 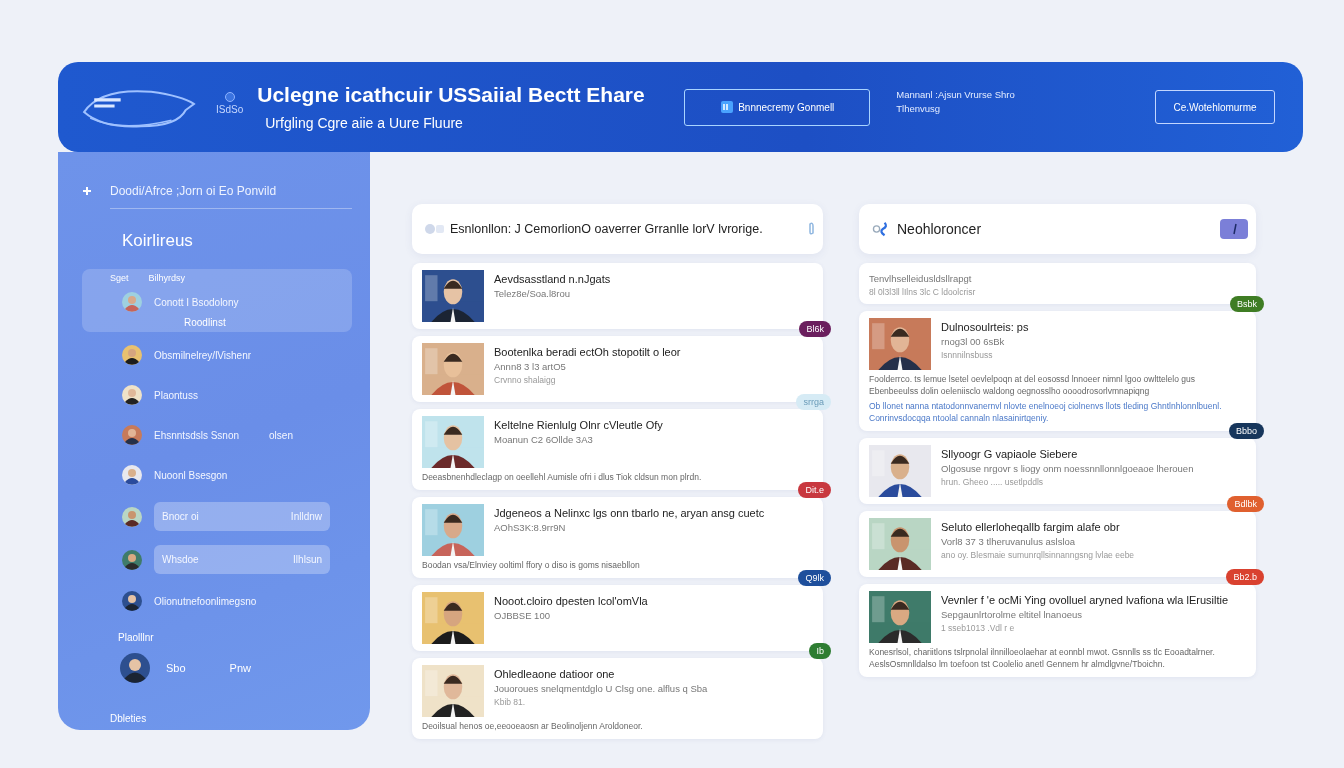 What do you see at coordinates (180, 516) in the screenshot?
I see `item-label: Bnocr oi` at bounding box center [180, 516].